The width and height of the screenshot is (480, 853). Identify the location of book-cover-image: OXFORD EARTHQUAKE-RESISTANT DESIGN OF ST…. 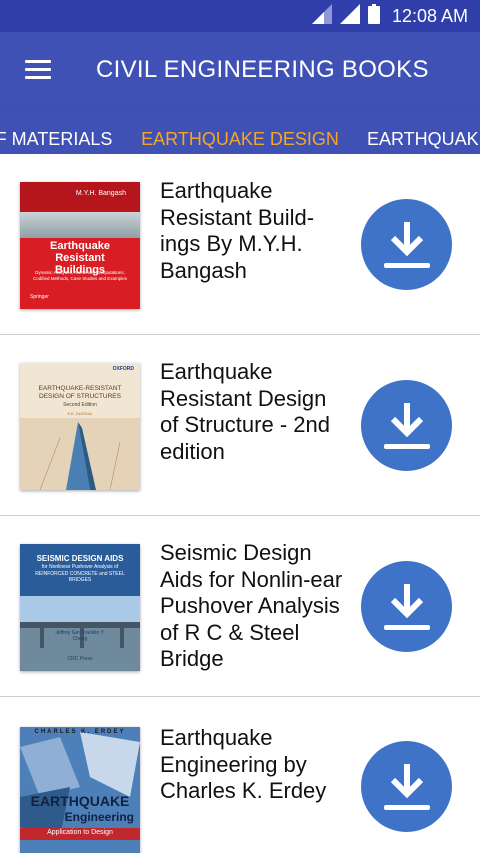
(80, 426).